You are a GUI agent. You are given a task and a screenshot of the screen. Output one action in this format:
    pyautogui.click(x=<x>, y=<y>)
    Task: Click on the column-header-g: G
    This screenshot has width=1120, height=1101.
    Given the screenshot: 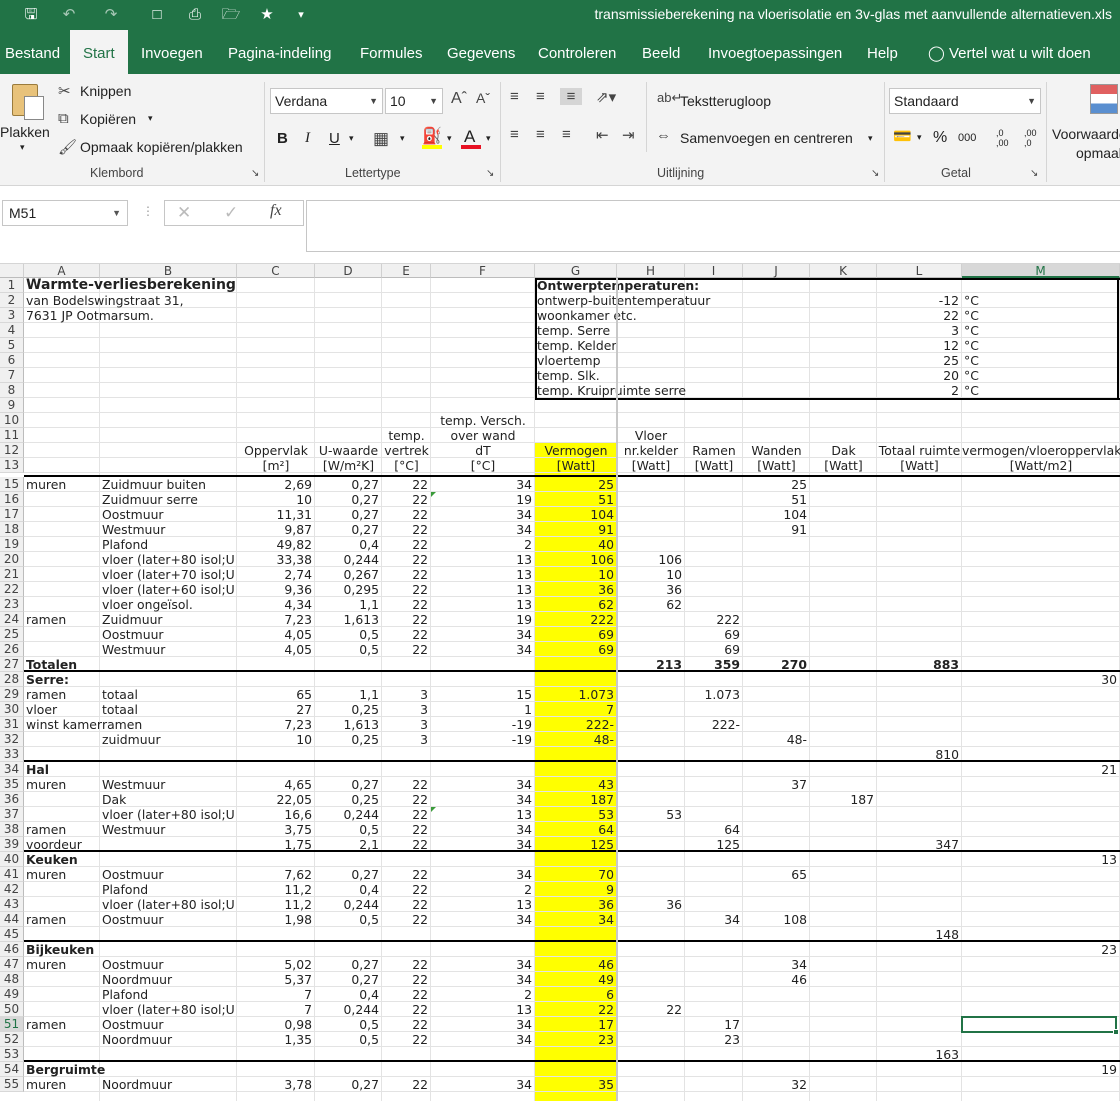 What is the action you would take?
    pyautogui.click(x=576, y=271)
    